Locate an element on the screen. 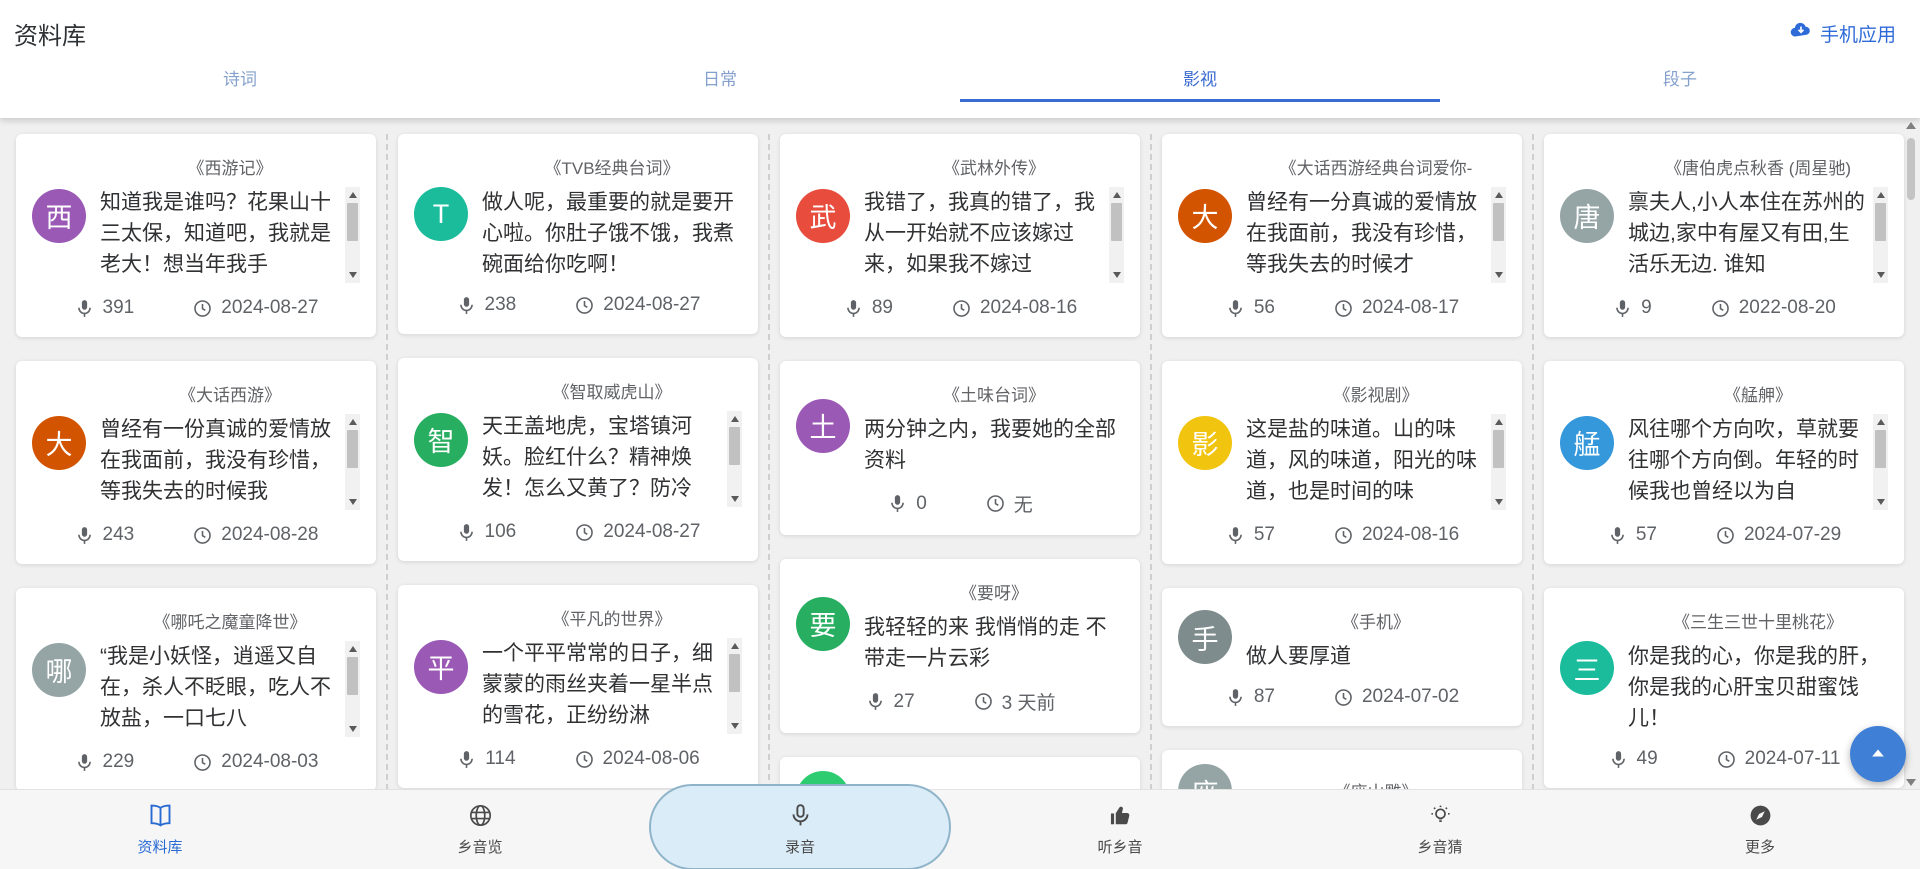 The width and height of the screenshot is (1920, 869). tab-daily: 日常 is located at coordinates (720, 82).